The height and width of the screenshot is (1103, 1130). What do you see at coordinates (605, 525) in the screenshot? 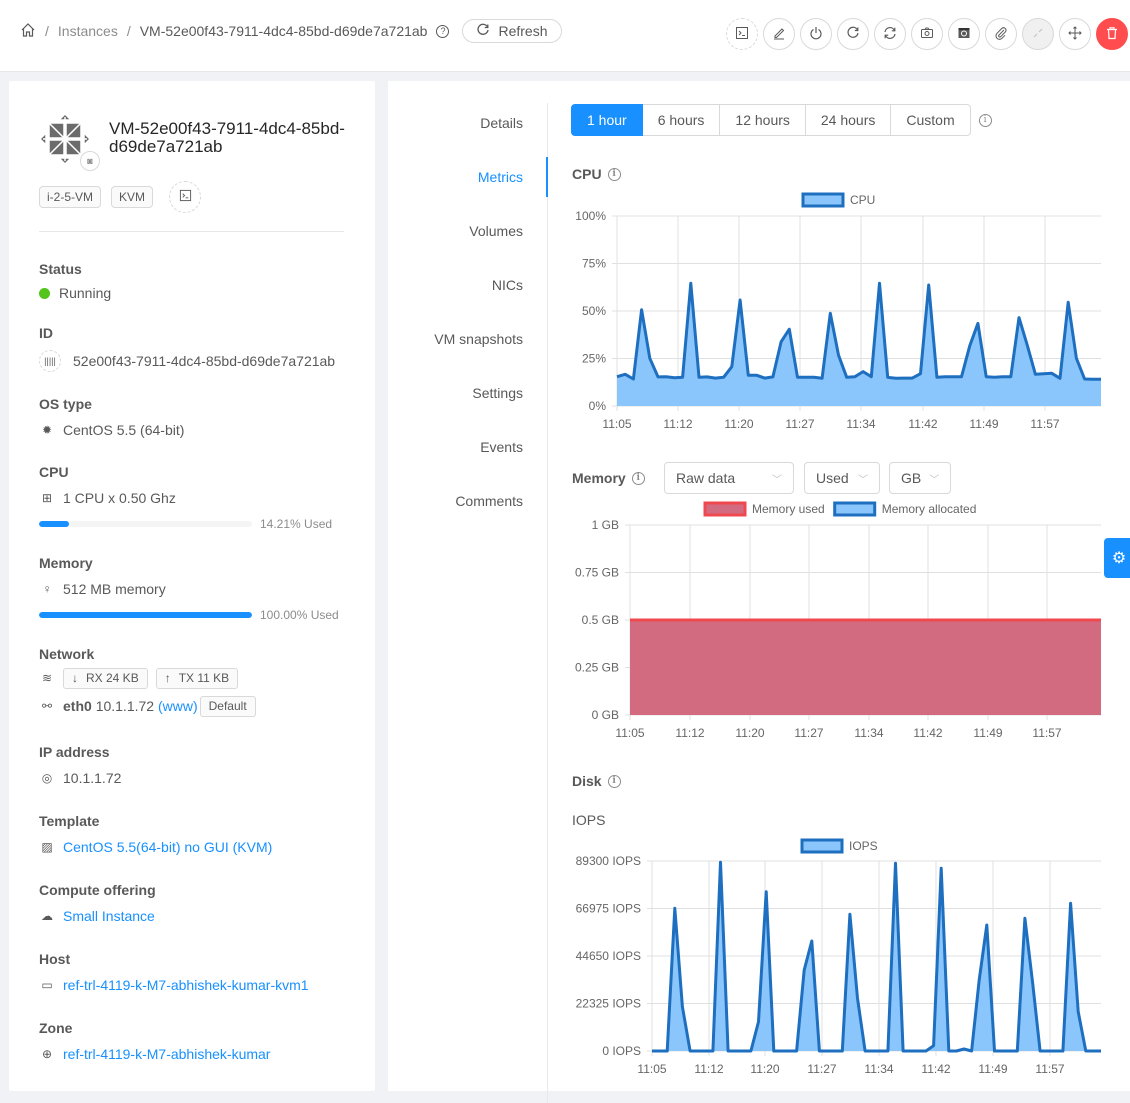
I see `y-tick-label: 1 GB` at bounding box center [605, 525].